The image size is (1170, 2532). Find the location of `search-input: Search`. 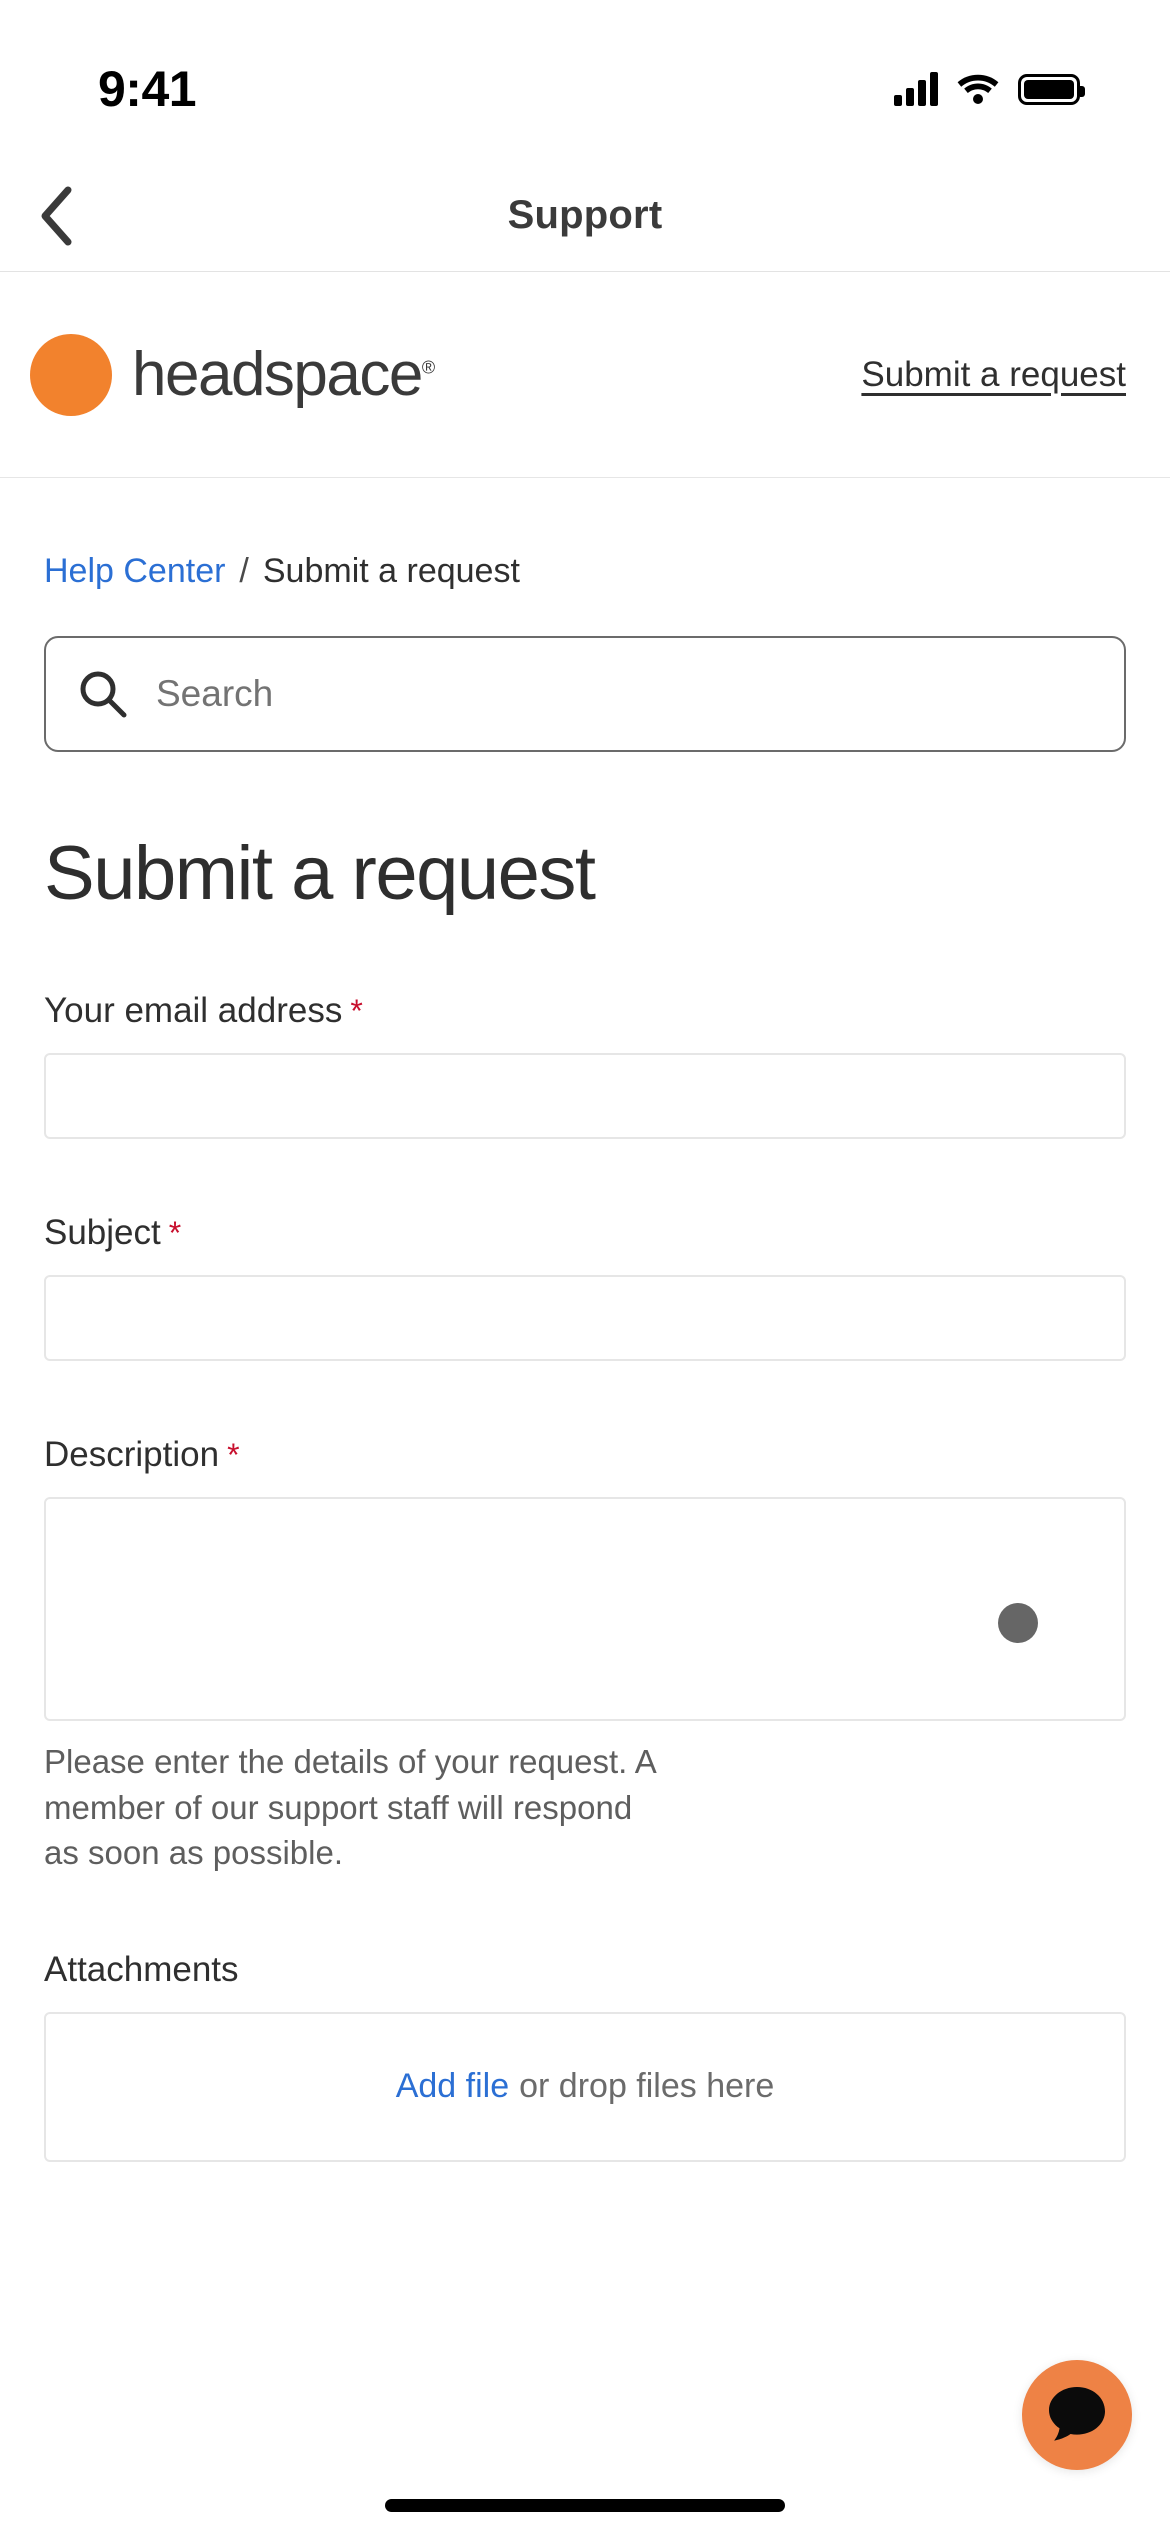

search-input: Search is located at coordinates (585, 694).